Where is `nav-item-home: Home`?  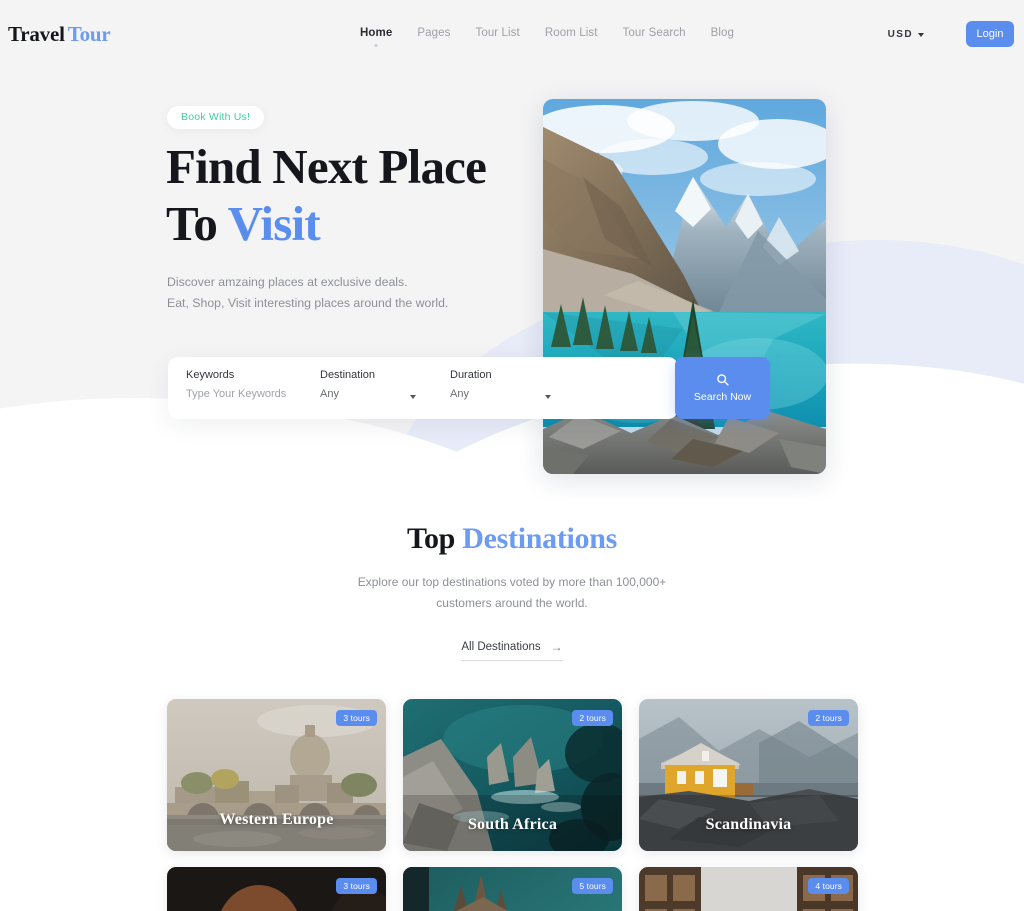 nav-item-home: Home is located at coordinates (376, 37).